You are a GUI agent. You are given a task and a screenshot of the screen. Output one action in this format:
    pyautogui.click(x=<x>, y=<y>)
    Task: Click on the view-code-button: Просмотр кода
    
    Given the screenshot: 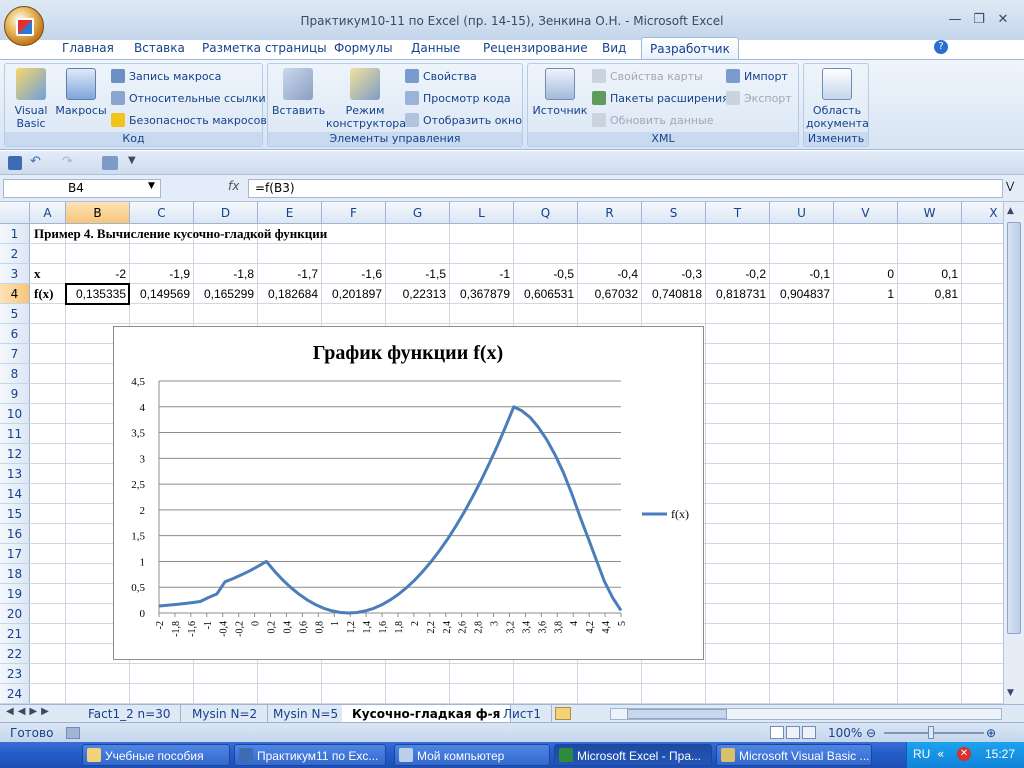 What is the action you would take?
    pyautogui.click(x=458, y=99)
    